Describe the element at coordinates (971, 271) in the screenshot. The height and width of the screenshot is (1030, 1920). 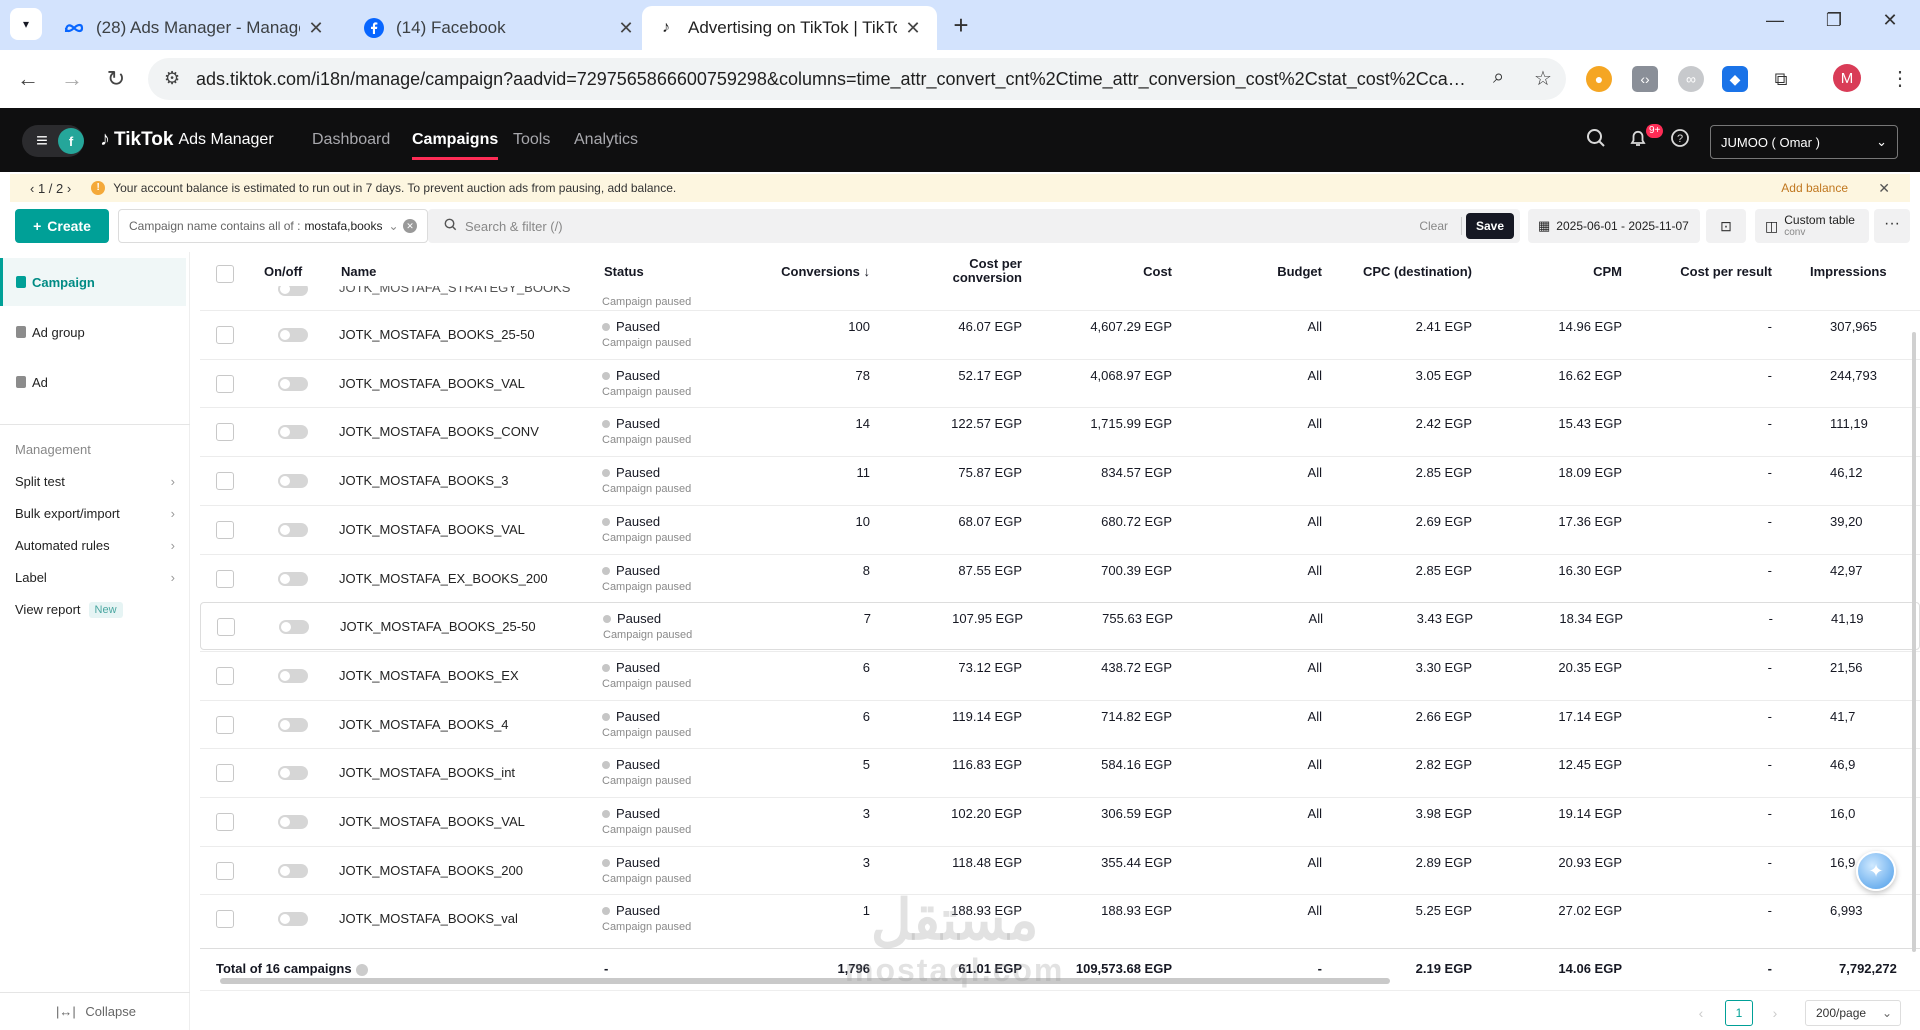
I see `column-header-cost-per-conversion: Cost per conversion` at that location.